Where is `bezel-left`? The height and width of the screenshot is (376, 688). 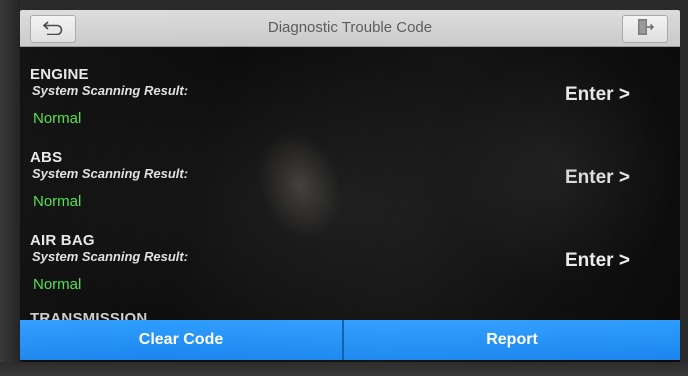
bezel-left is located at coordinates (10, 188).